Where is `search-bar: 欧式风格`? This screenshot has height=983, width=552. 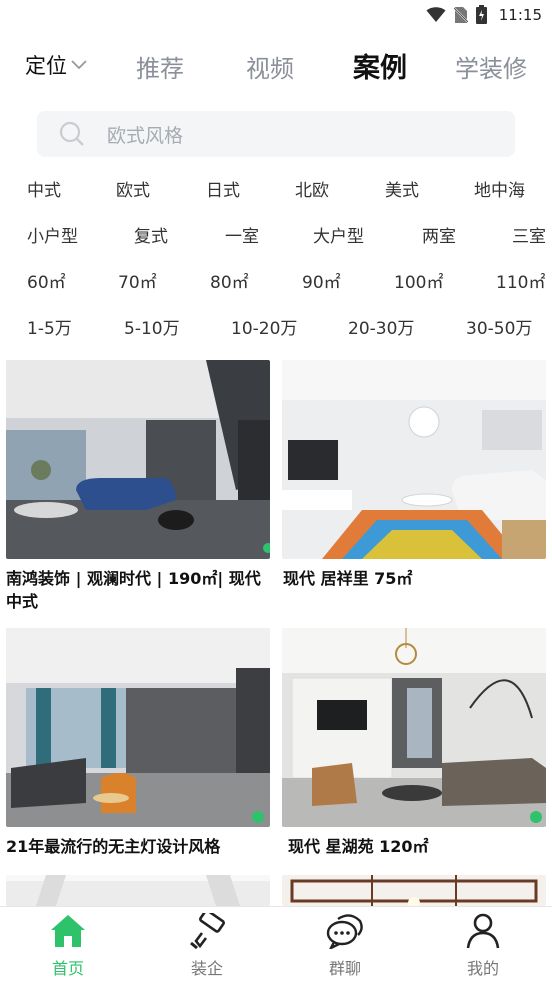 search-bar: 欧式风格 is located at coordinates (276, 134).